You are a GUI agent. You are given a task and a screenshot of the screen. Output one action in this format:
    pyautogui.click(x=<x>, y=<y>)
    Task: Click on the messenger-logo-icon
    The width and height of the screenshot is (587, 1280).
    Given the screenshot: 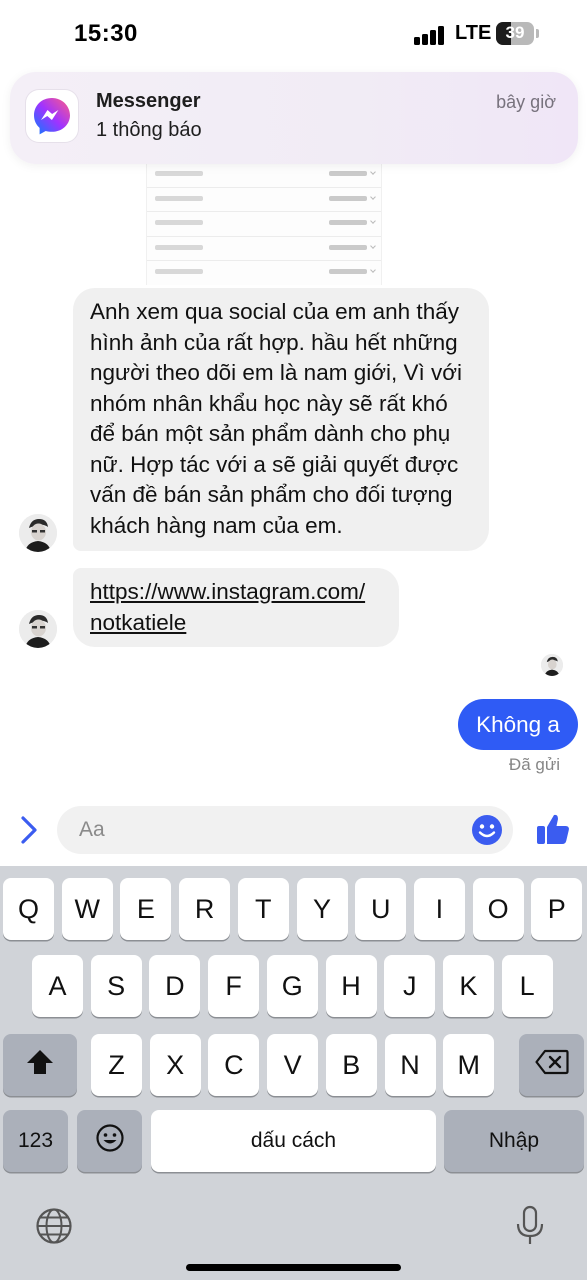 What is the action you would take?
    pyautogui.click(x=52, y=116)
    